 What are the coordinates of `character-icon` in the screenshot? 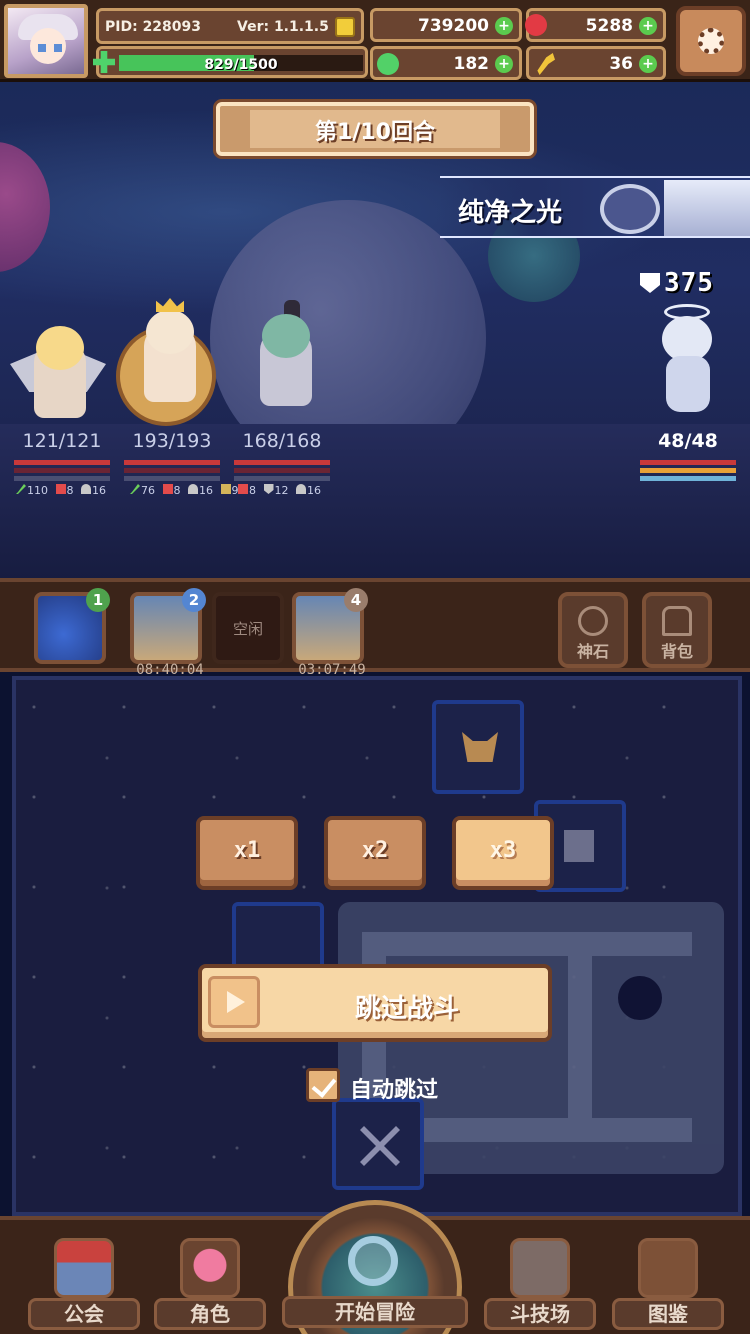 It's located at (210, 1268).